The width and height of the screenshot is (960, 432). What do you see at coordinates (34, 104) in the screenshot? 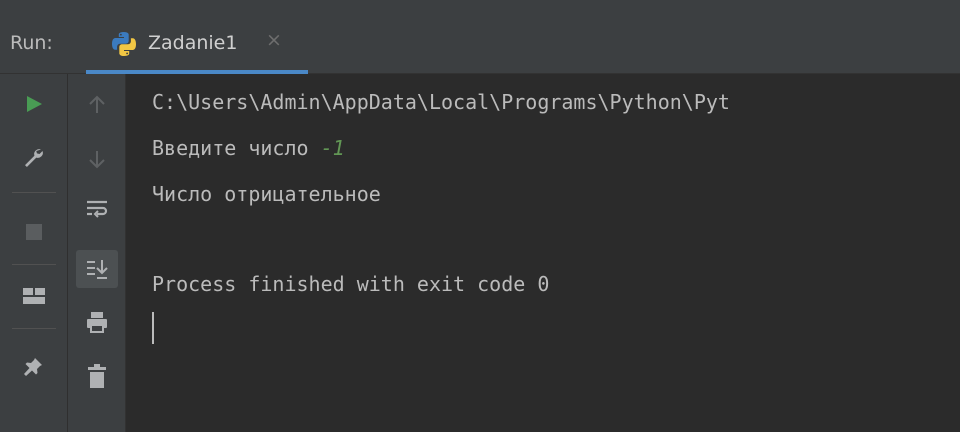
I see `rerun-icon` at bounding box center [34, 104].